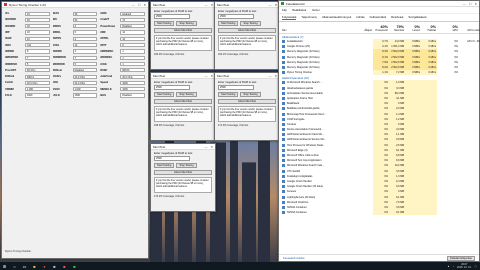  I want to click on search-icon: ○, so click(14, 266).